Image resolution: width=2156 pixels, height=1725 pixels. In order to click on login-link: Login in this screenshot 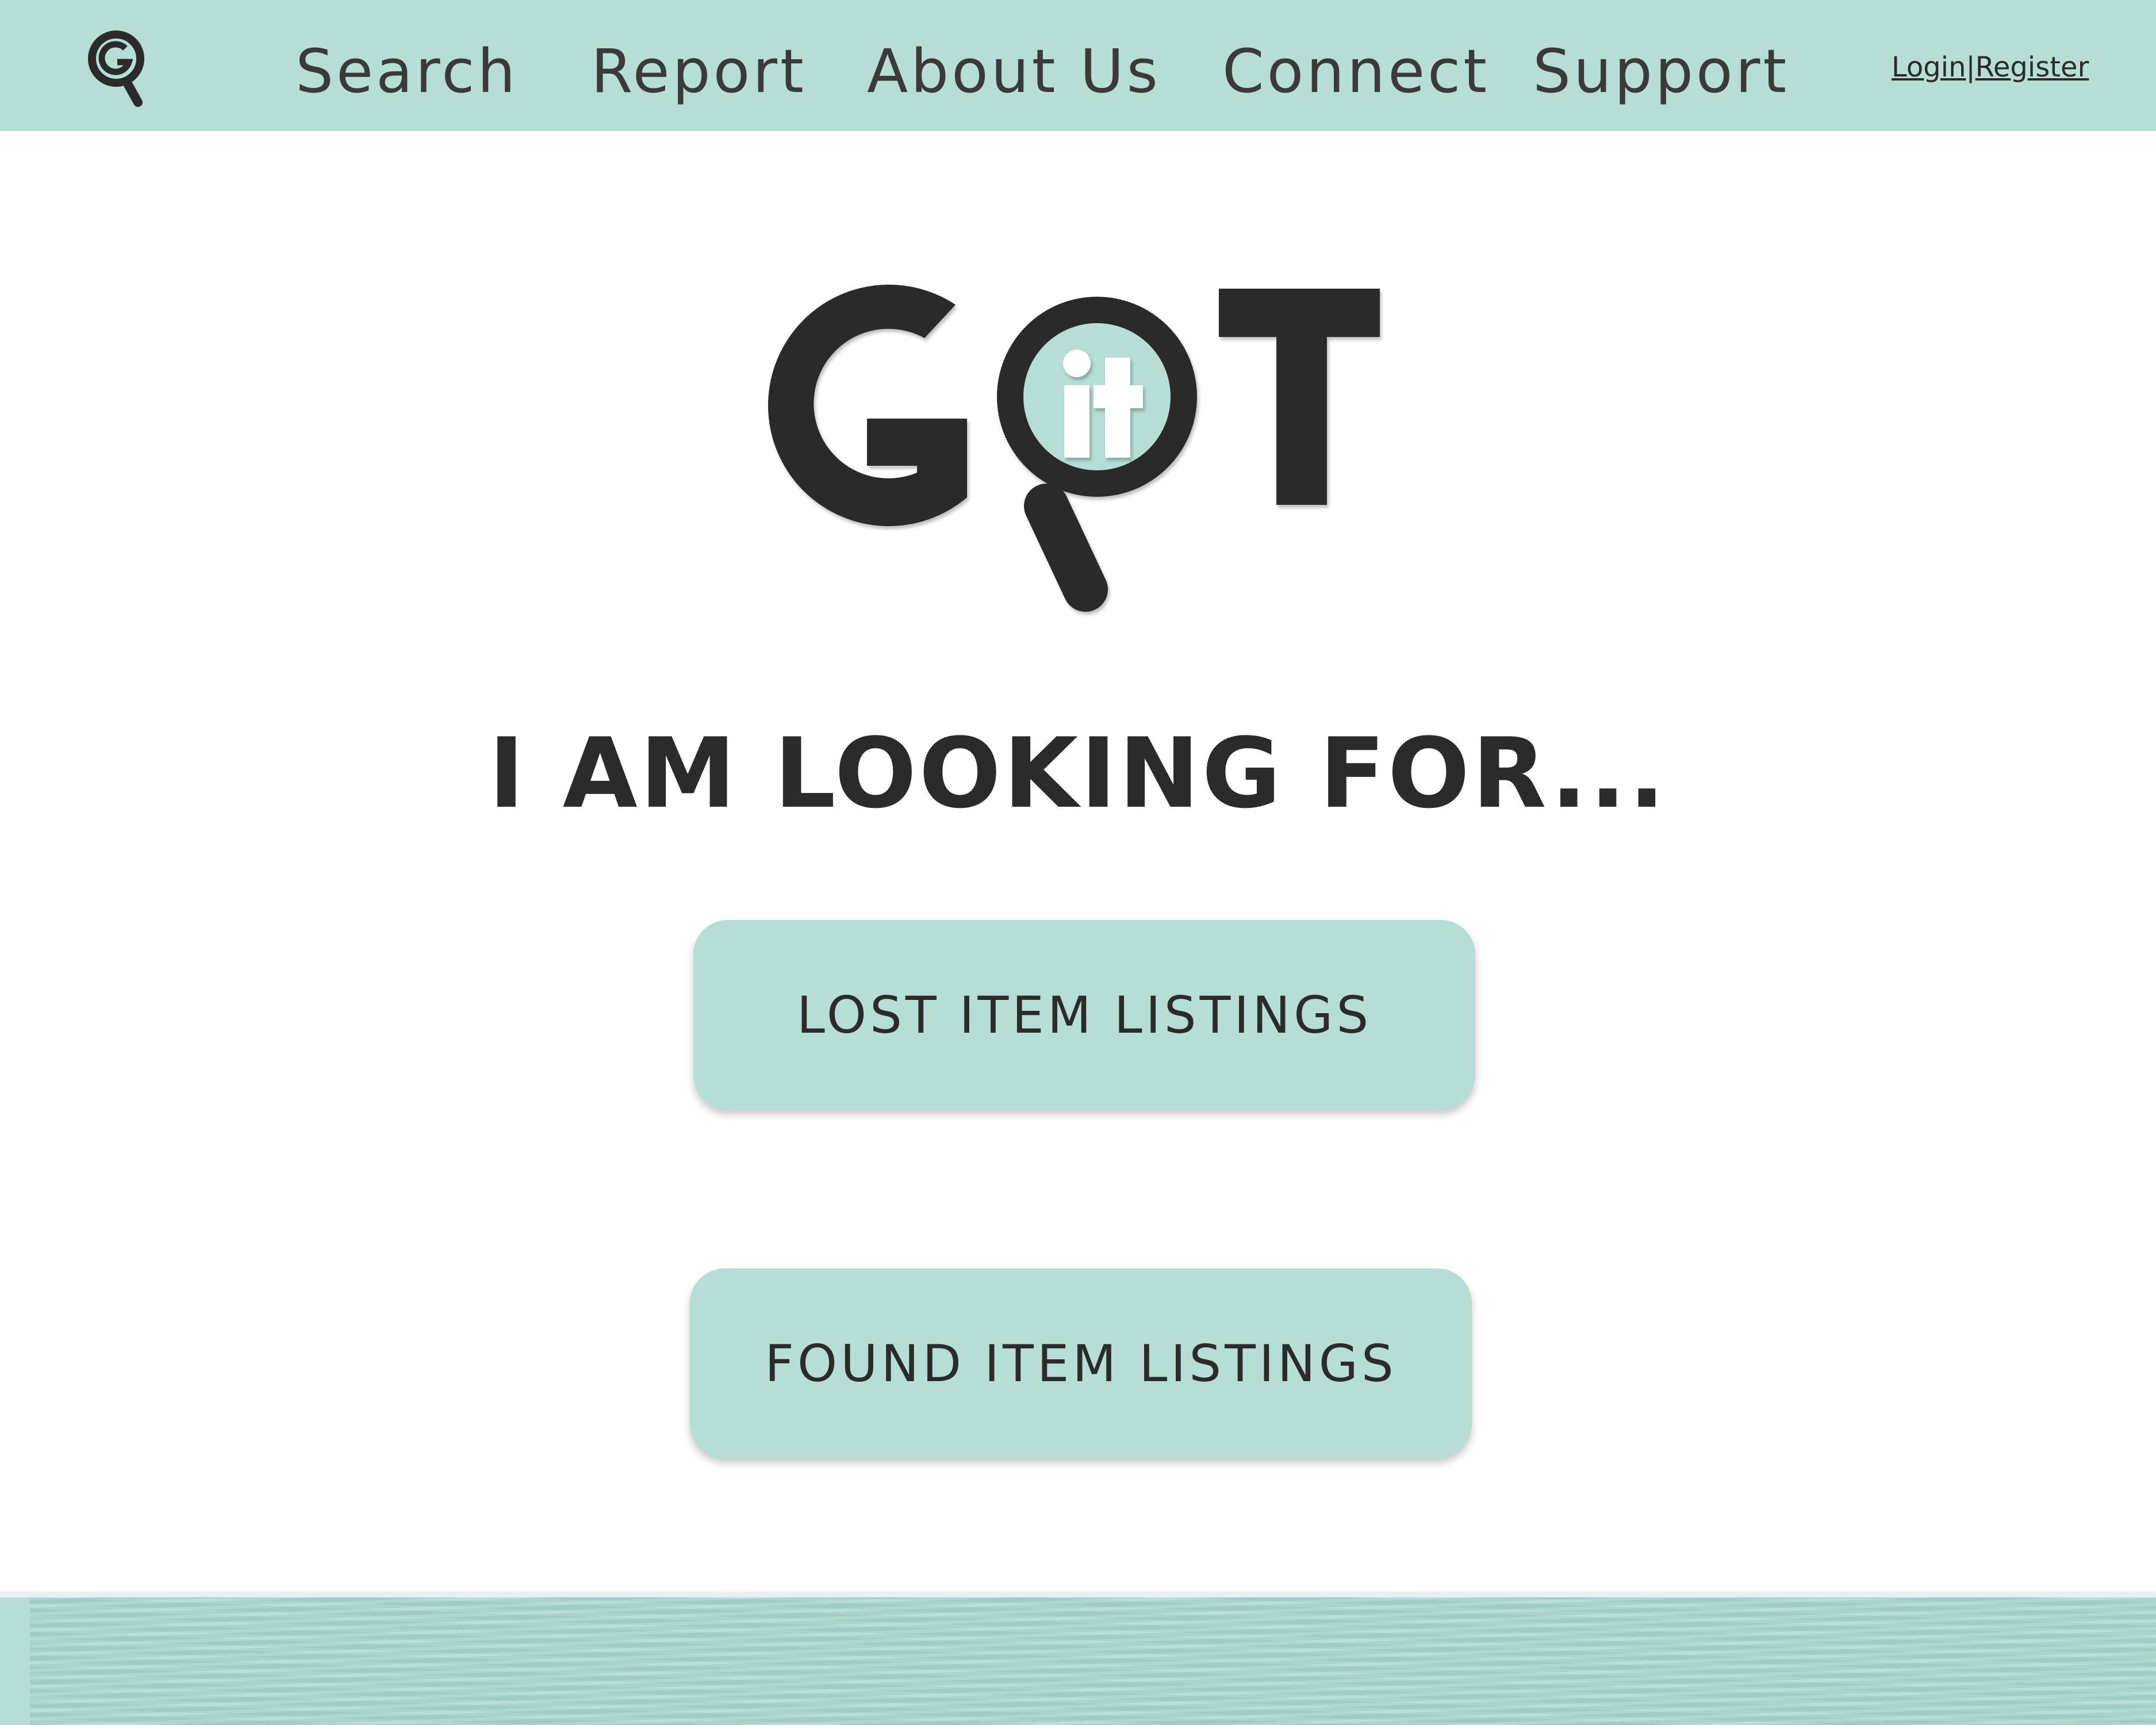, I will do `click(1929, 67)`.